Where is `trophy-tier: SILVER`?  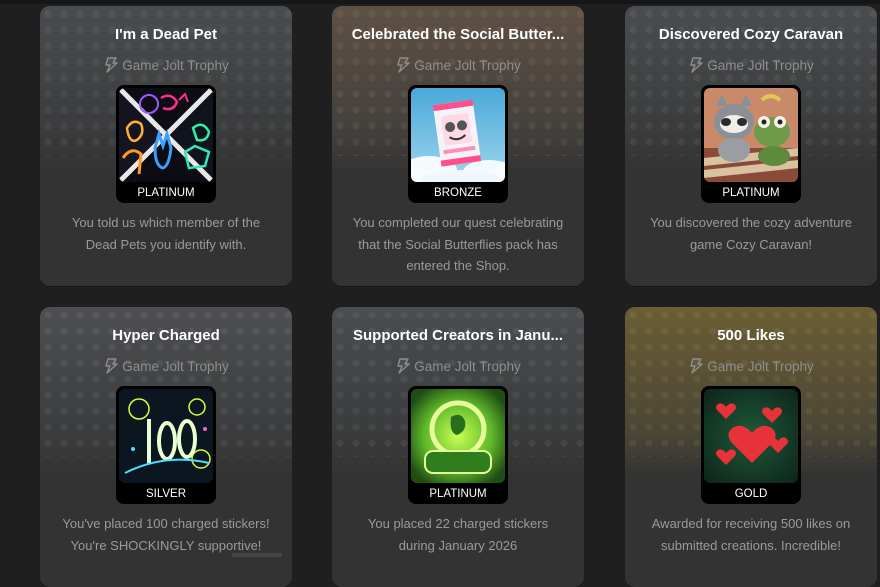 trophy-tier: SILVER is located at coordinates (166, 494).